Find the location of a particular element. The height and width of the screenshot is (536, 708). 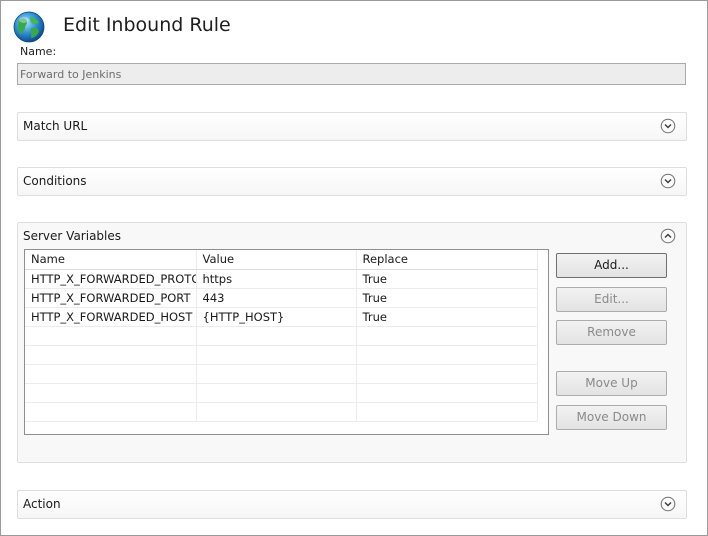

section-title-conditions: Conditions is located at coordinates (55, 181).